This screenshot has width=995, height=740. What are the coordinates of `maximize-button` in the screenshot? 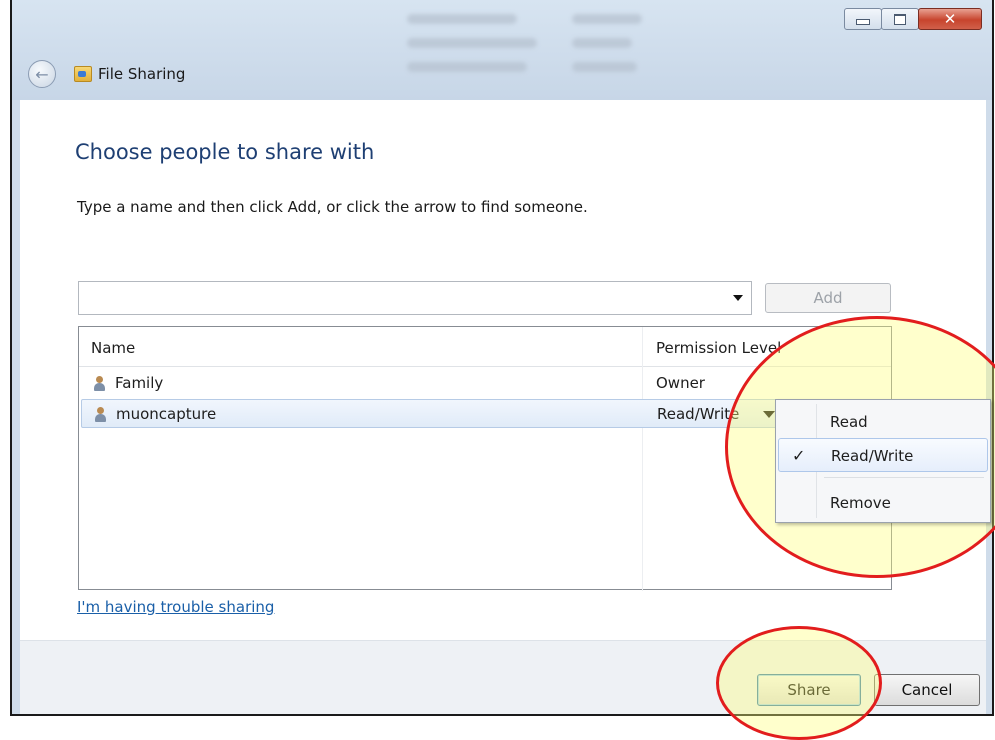 It's located at (900, 19).